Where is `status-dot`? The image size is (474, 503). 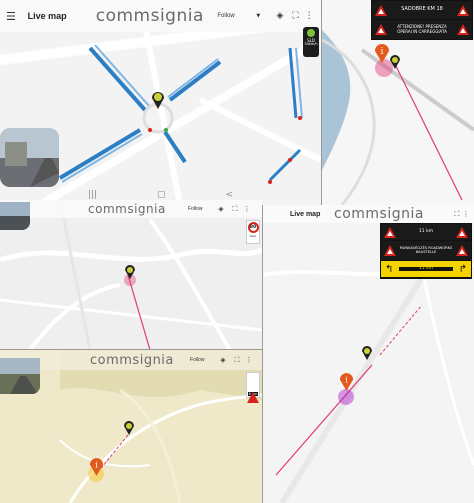 status-dot is located at coordinates (311, 33).